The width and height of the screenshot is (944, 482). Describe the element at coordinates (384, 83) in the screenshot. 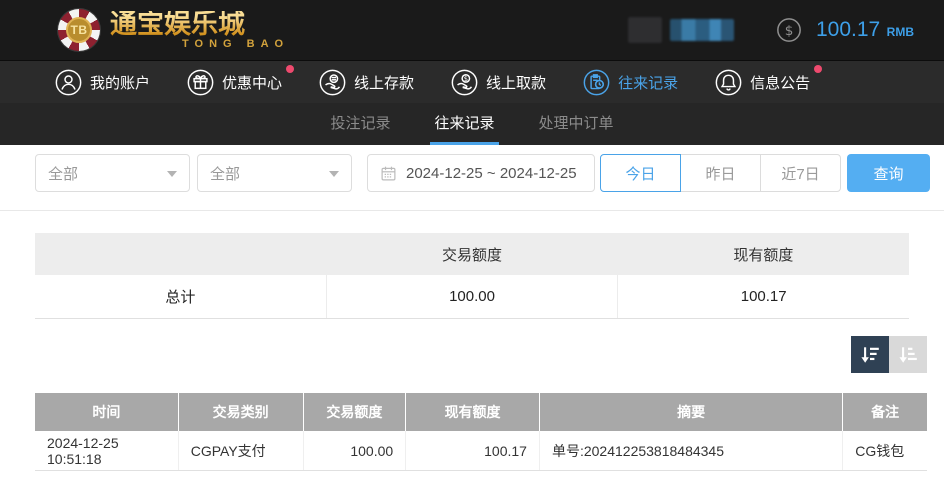

I see `nav-label: 线上存款` at that location.